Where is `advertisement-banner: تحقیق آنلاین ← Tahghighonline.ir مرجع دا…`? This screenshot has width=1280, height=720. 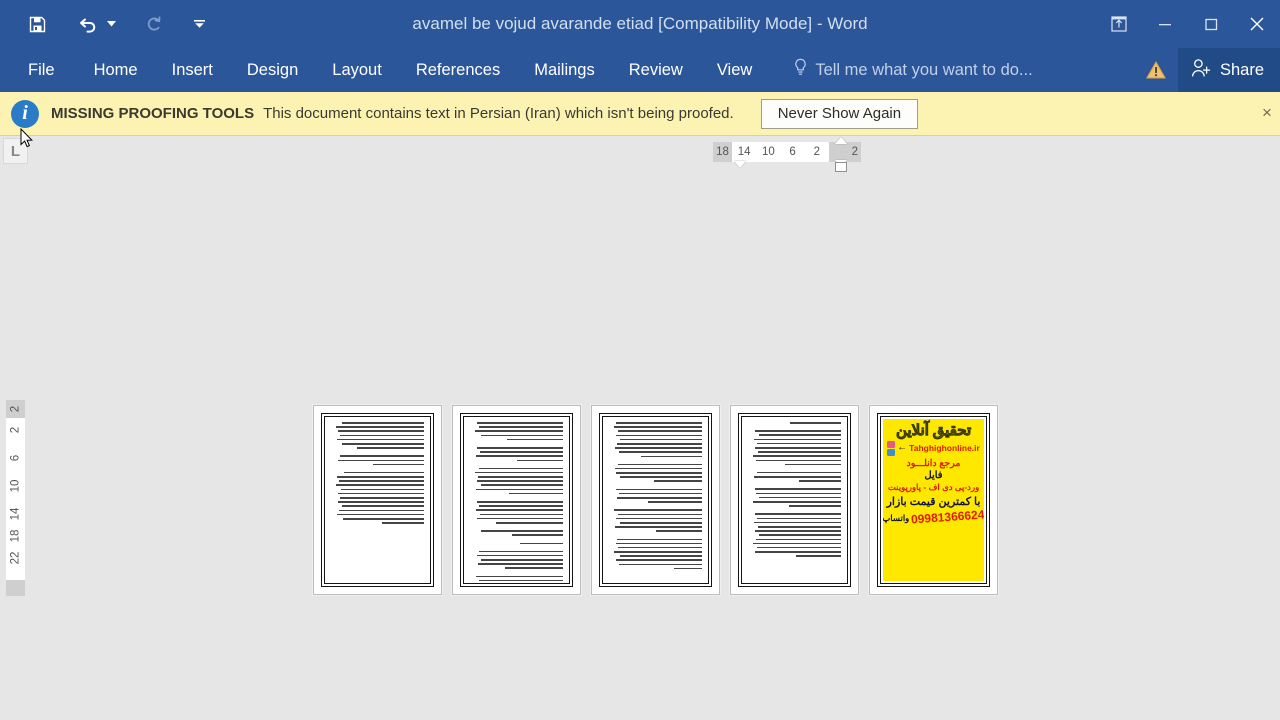 advertisement-banner: تحقیق آنلاین ← Tahghighonline.ir مرجع دا… is located at coordinates (933, 500).